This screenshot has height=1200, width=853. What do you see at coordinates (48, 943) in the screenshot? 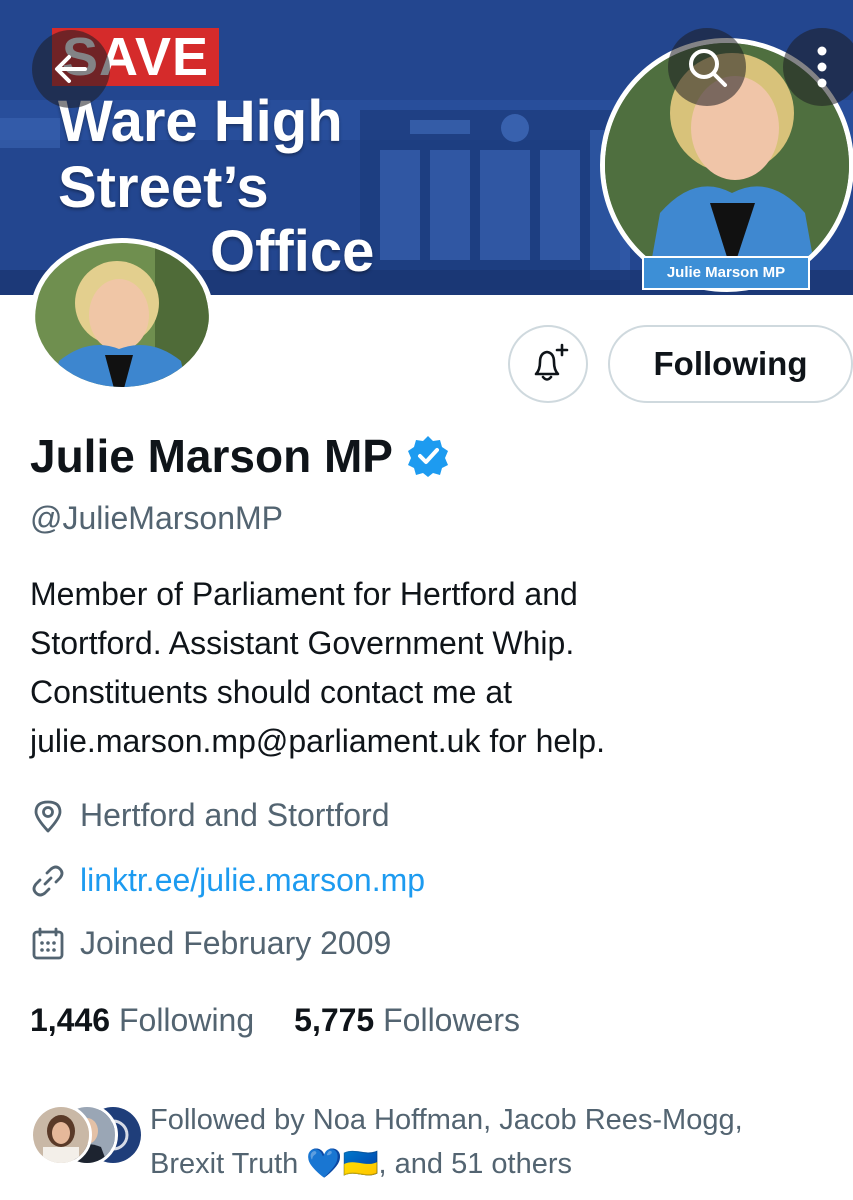
I see `calendar-icon` at bounding box center [48, 943].